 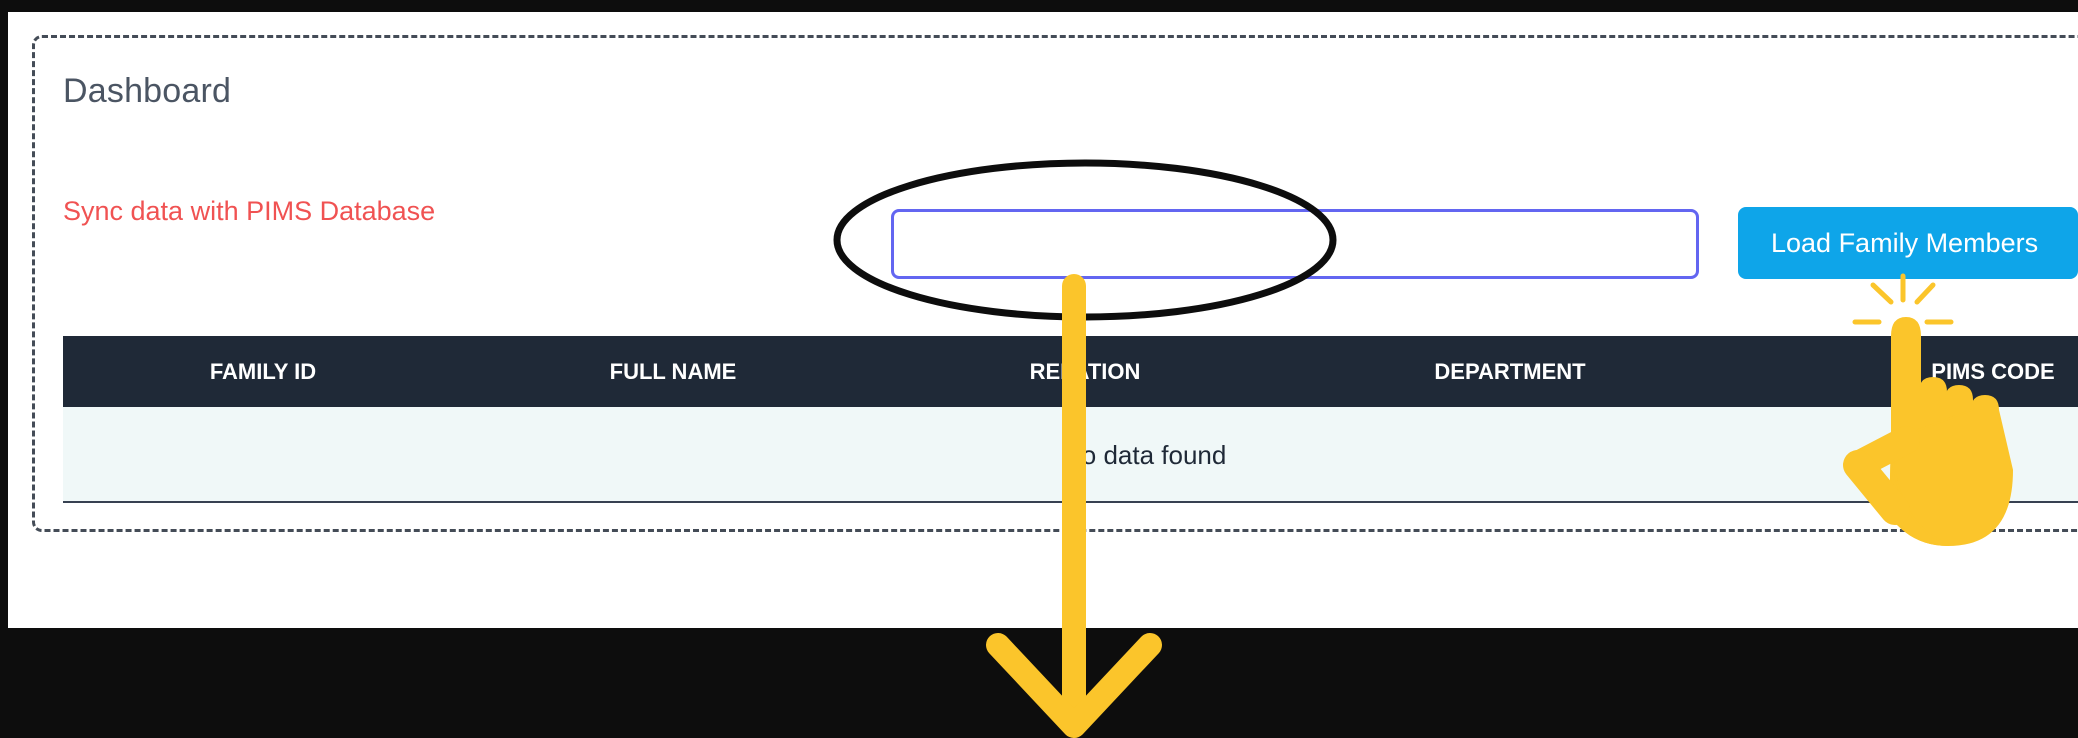 What do you see at coordinates (1295, 244) in the screenshot?
I see `search-input` at bounding box center [1295, 244].